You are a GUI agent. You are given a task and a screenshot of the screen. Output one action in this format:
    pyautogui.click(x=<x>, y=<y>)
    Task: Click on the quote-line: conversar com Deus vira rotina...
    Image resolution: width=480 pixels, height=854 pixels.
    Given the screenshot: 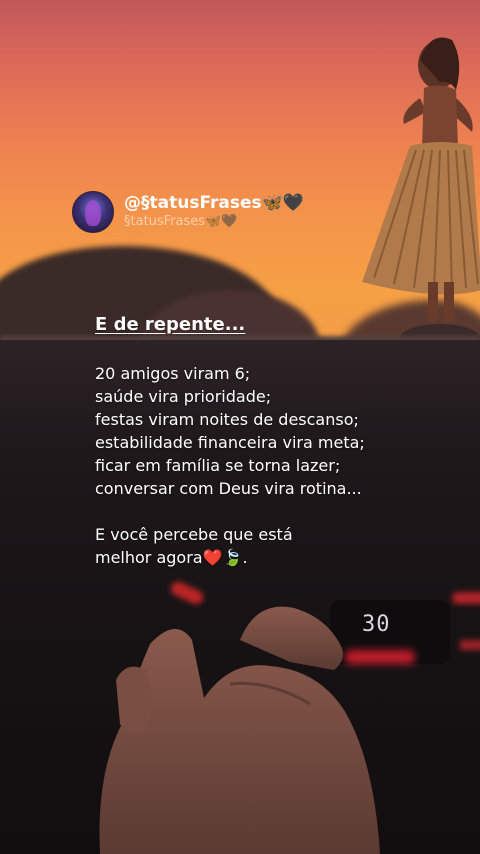 What is the action you would take?
    pyautogui.click(x=228, y=488)
    